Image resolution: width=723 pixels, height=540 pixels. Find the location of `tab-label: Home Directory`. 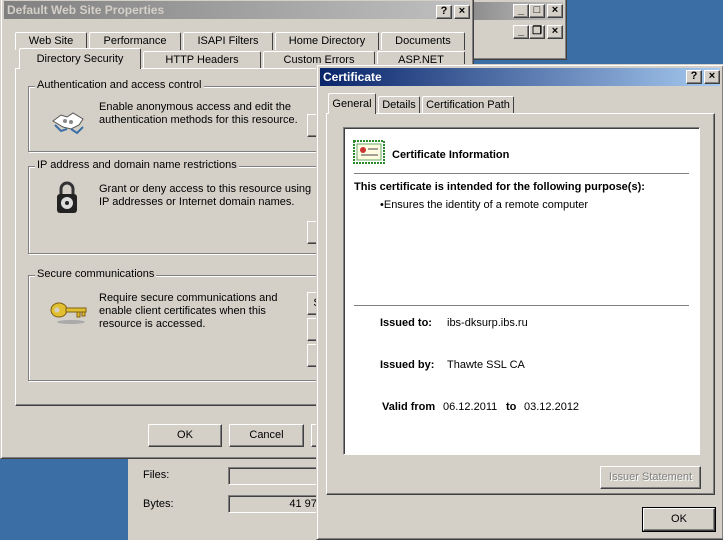

tab-label: Home Directory is located at coordinates (327, 41).